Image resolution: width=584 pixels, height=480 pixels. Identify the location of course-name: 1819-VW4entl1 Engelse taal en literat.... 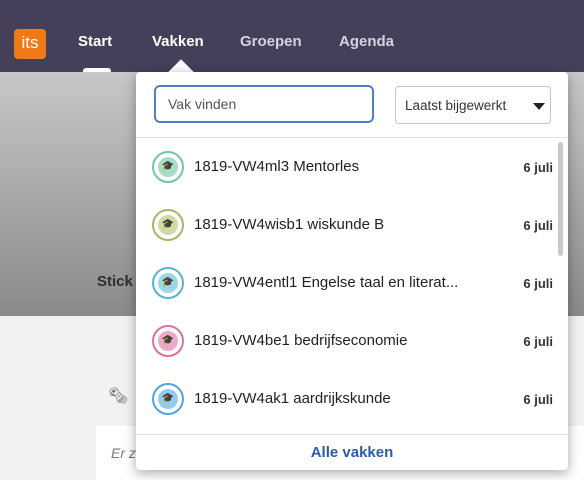
(326, 282).